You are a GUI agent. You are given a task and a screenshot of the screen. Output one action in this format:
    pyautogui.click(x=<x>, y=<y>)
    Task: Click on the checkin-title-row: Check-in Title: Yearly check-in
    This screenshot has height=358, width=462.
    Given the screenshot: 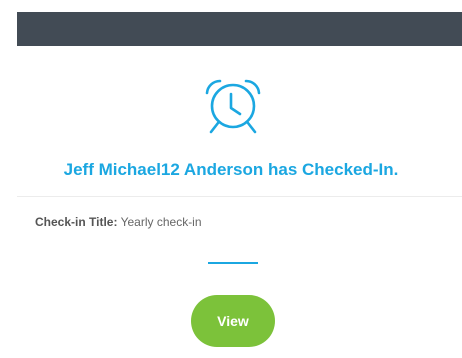 What is the action you would take?
    pyautogui.click(x=118, y=222)
    